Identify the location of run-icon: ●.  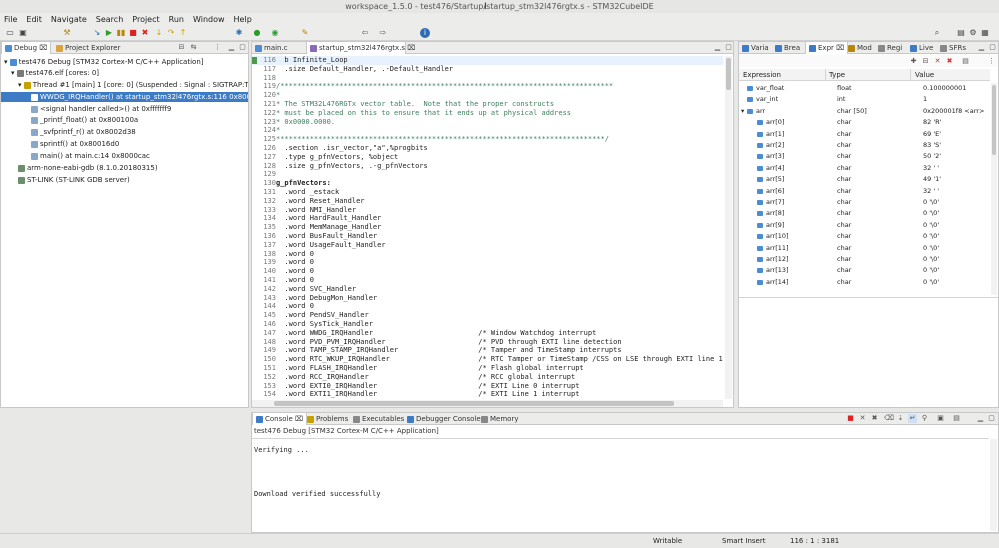
(257, 33).